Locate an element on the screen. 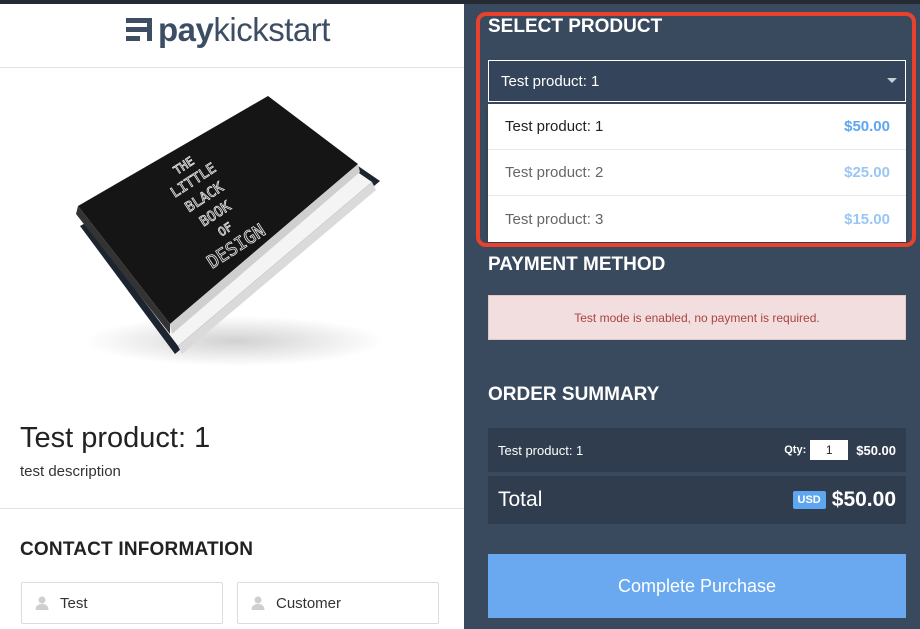 The width and height of the screenshot is (920, 629). line-item-price: $50.00 is located at coordinates (876, 450).